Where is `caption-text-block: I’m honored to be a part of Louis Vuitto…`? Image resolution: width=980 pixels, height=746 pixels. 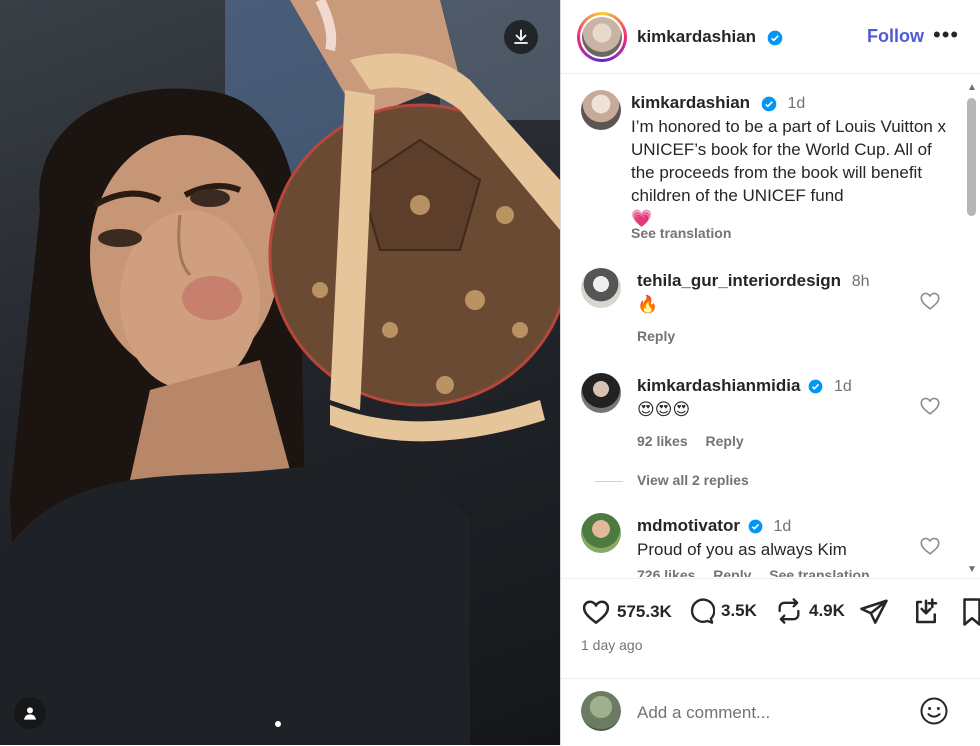 caption-text-block: I’m honored to be a part of Louis Vuitto… is located at coordinates (788, 172).